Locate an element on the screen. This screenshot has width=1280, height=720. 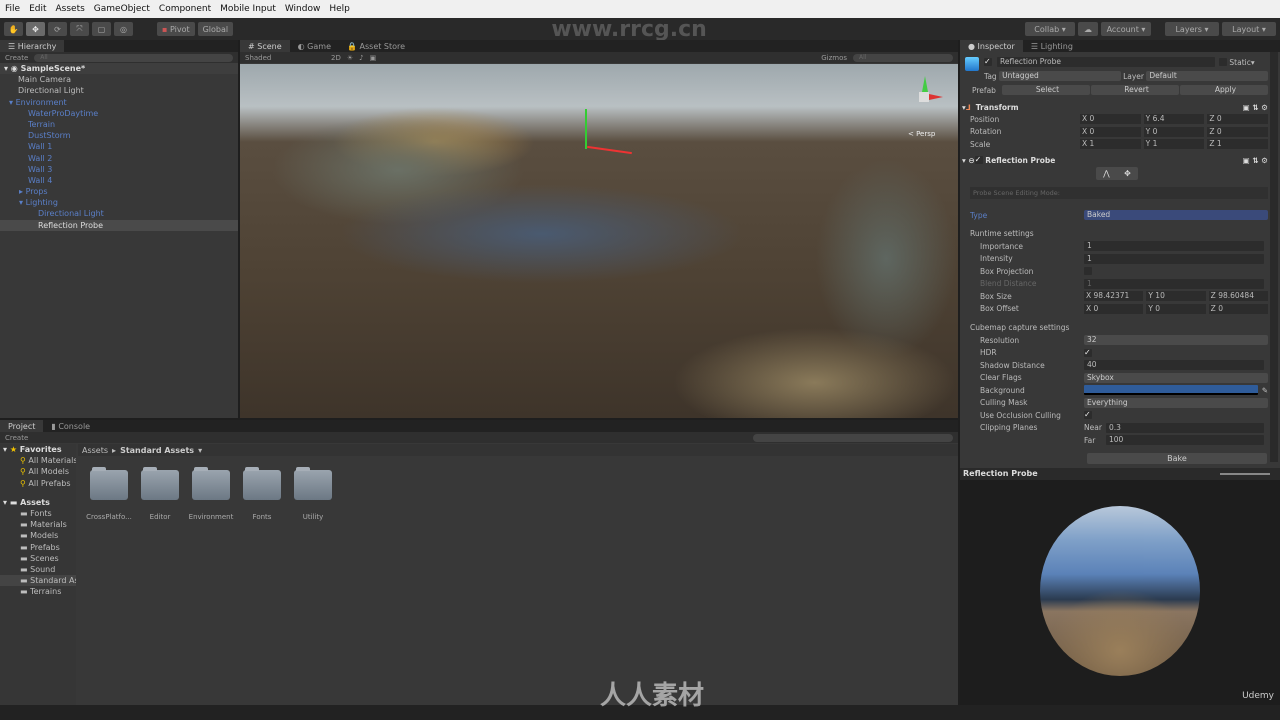
transform-header: ▾ ⅃ Transform ▣ ⇅ ⚙ is located at coordinates (1115, 107).